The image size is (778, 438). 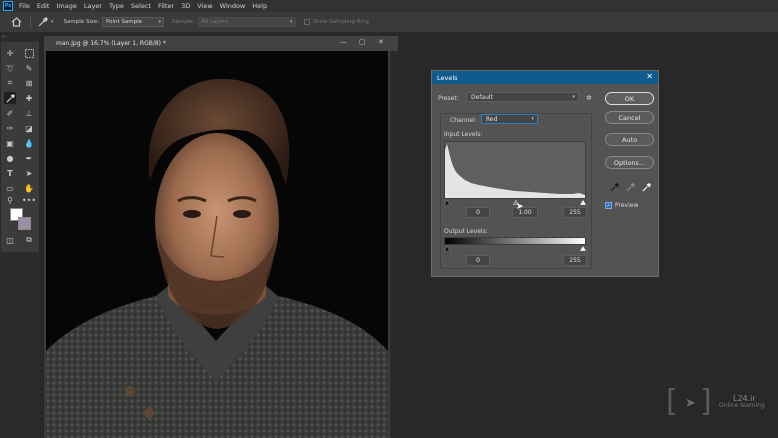 What do you see at coordinates (10, 113) in the screenshot?
I see `brush-icon: ✐` at bounding box center [10, 113].